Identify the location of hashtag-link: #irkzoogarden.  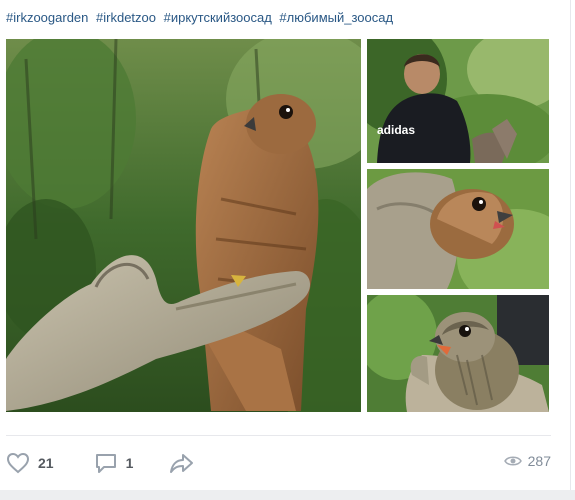
(47, 17).